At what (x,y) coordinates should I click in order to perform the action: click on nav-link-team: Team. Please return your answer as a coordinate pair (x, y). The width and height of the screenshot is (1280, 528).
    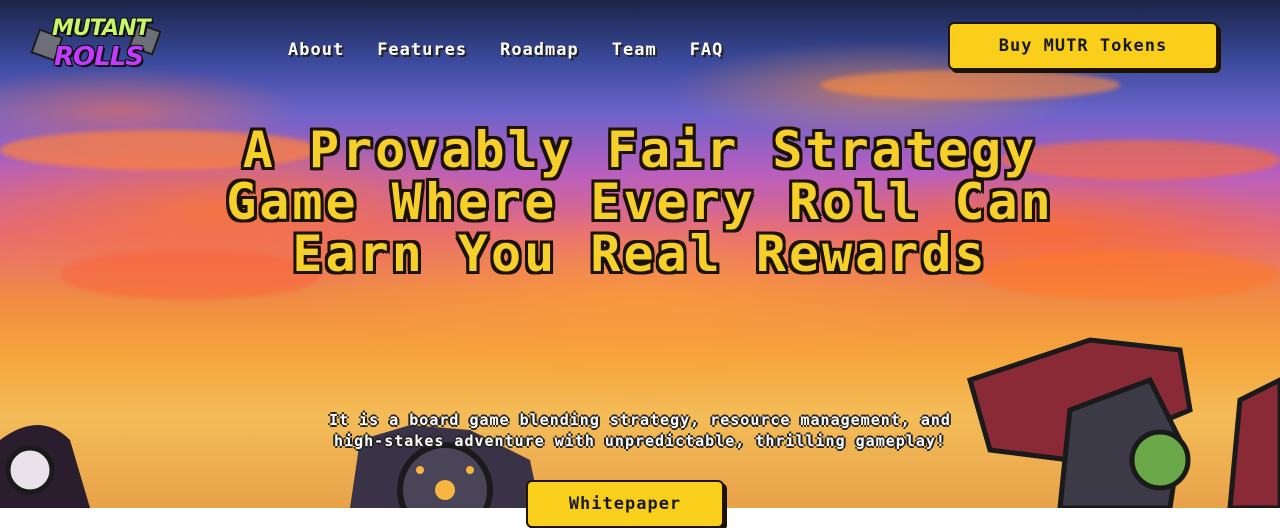
    Looking at the image, I should click on (634, 50).